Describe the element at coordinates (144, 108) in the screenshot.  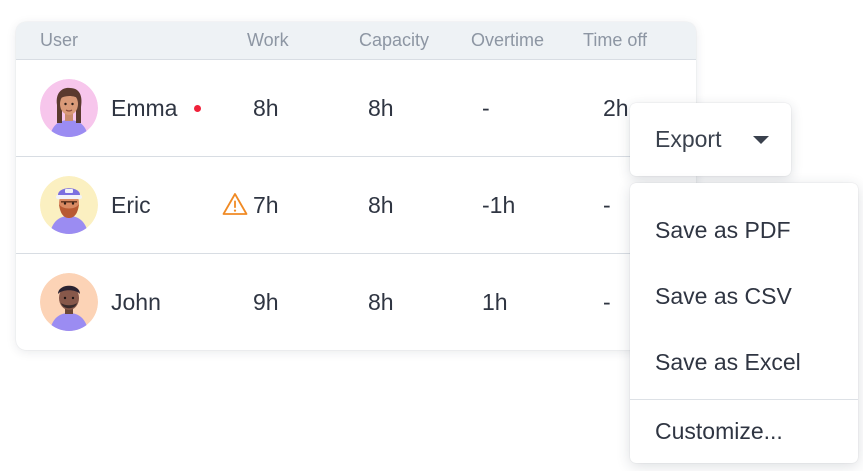
I see `user-name: Emma` at that location.